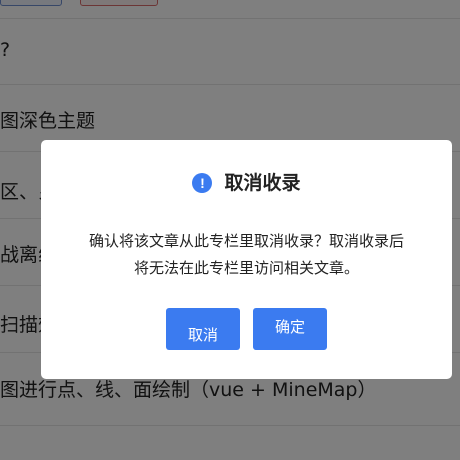 This screenshot has width=460, height=460. I want to click on exclamation-circle-icon: !, so click(202, 183).